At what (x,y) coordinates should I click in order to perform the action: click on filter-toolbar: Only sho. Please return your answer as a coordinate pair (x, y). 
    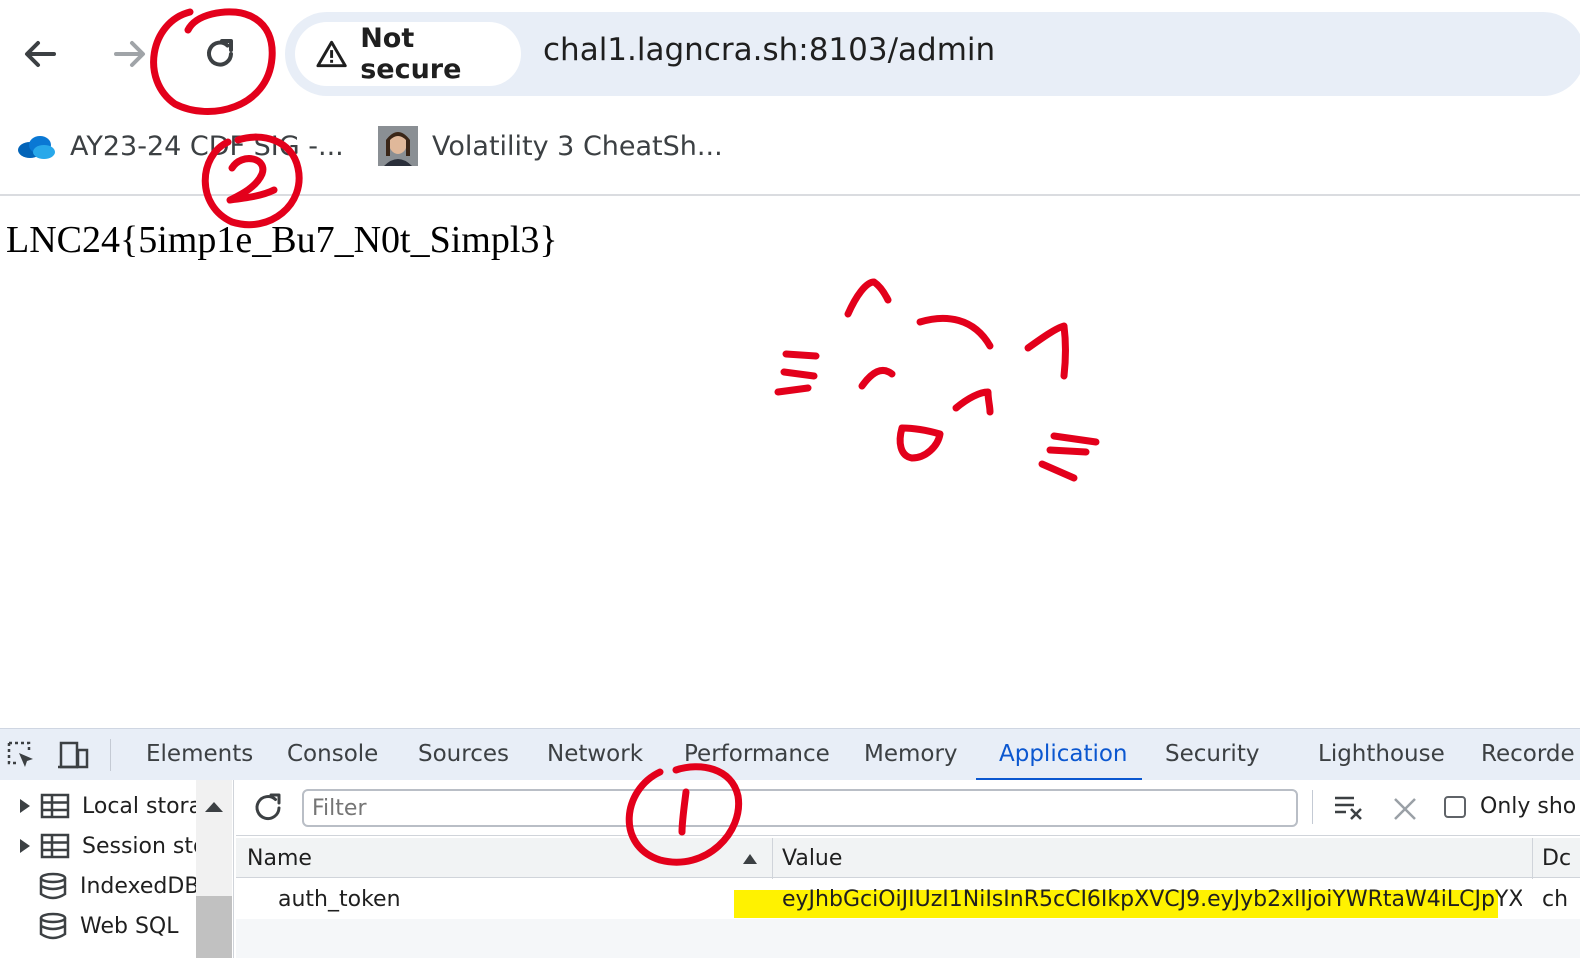
    Looking at the image, I should click on (908, 808).